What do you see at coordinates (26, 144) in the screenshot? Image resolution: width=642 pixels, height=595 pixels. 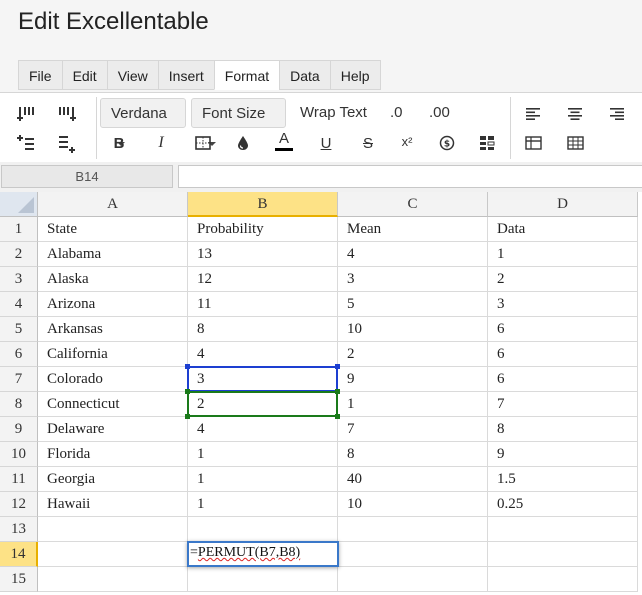 I see `insert-row-above-icon` at bounding box center [26, 144].